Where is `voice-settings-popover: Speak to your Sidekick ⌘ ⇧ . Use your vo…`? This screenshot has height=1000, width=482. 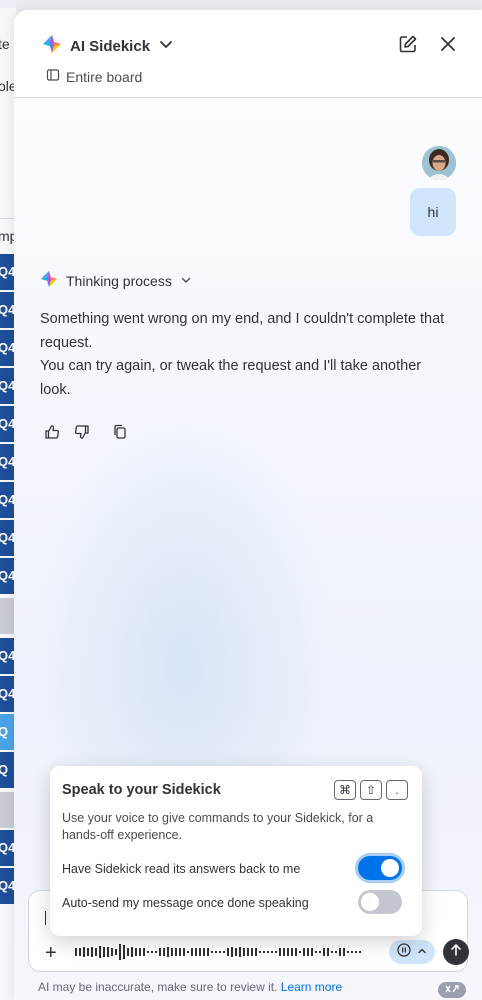
voice-settings-popover: Speak to your Sidekick ⌘ ⇧ . Use your vo… is located at coordinates (236, 851).